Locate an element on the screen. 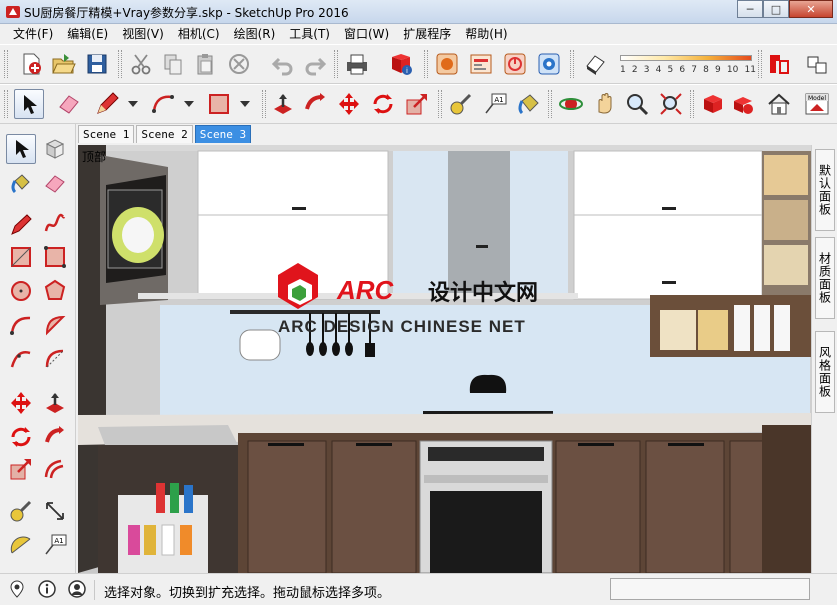 The image size is (837, 605). paint-bucket-icon is located at coordinates (529, 104).